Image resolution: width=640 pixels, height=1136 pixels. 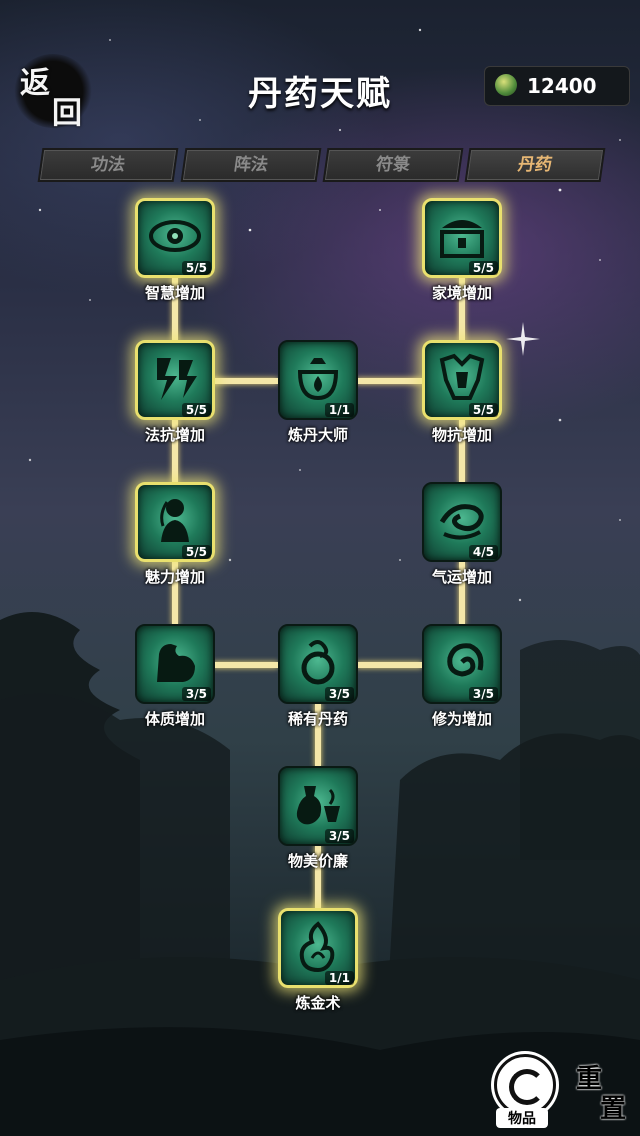 I want to click on reset-button: 重 置, so click(x=602, y=1090).